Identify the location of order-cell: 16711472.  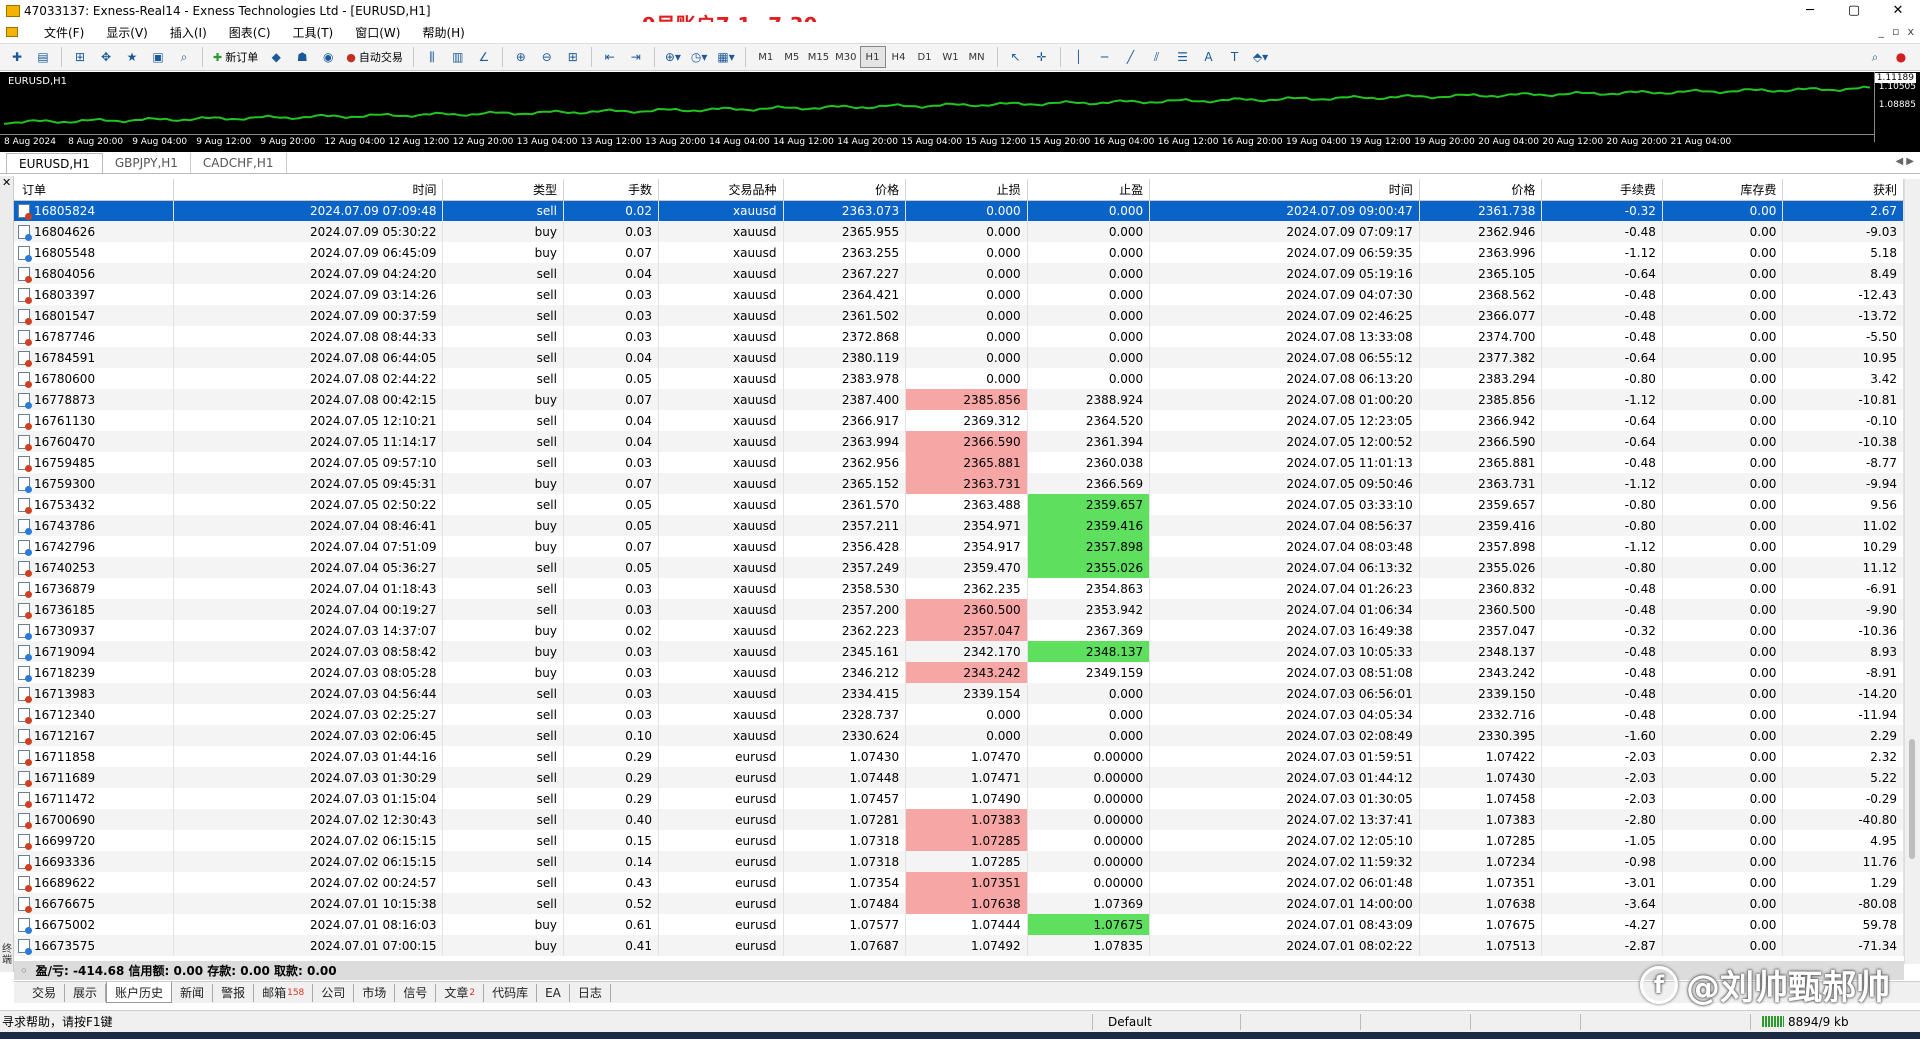
(94, 798).